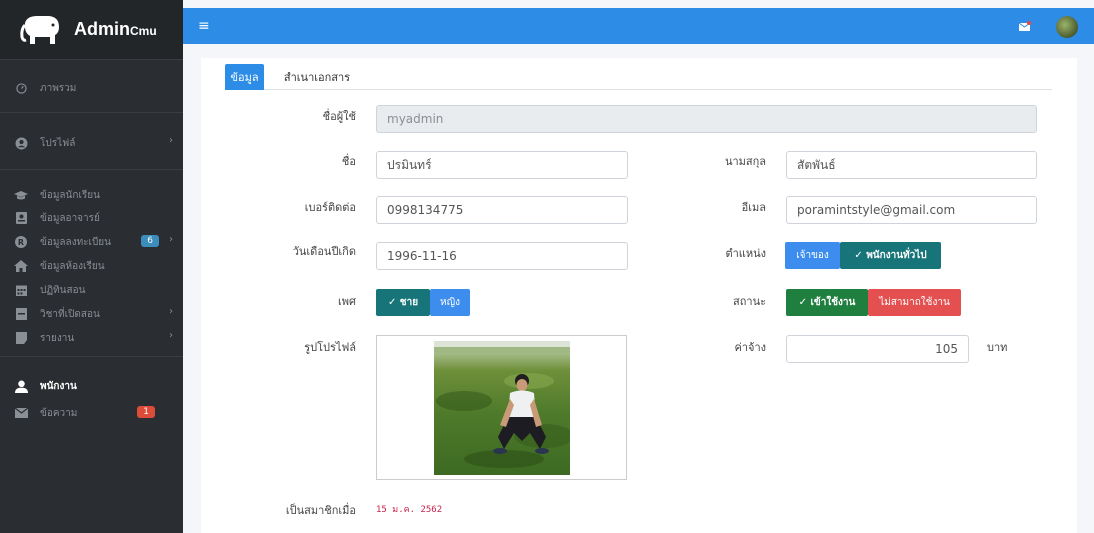  Describe the element at coordinates (330, 347) in the screenshot. I see `photo-label: รูปโปรไฟล์` at that location.